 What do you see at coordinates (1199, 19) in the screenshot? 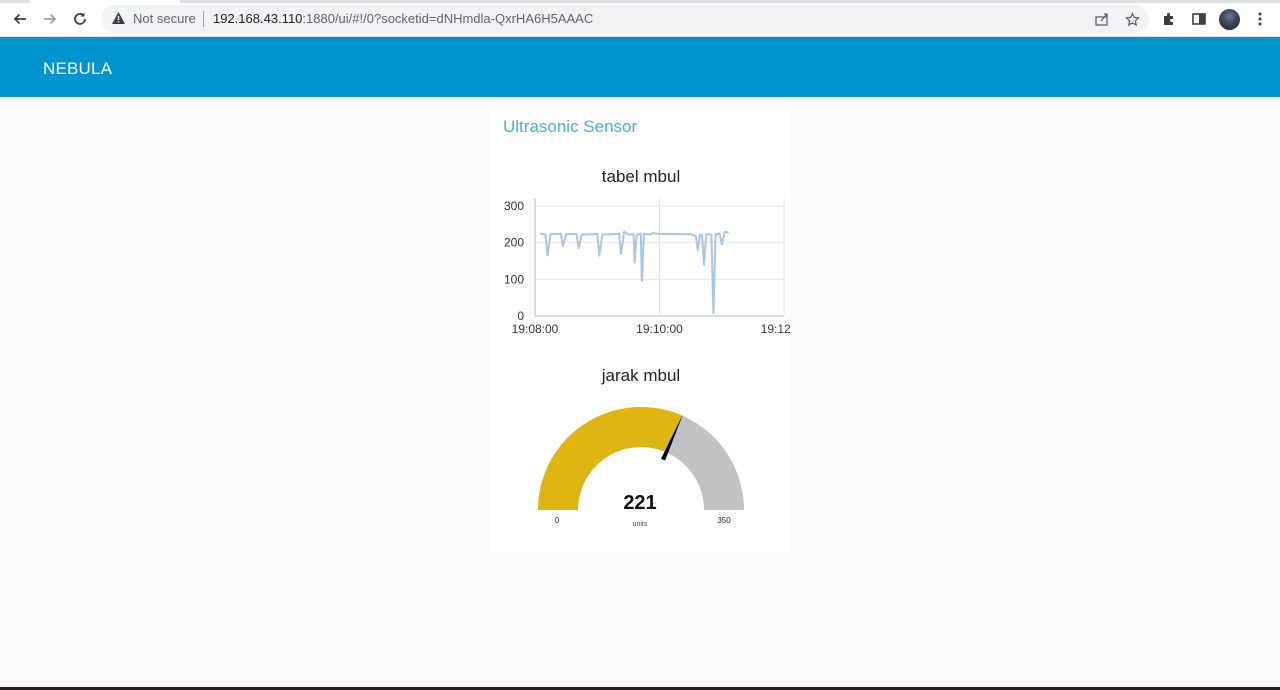
I see `side-panel-icon` at bounding box center [1199, 19].